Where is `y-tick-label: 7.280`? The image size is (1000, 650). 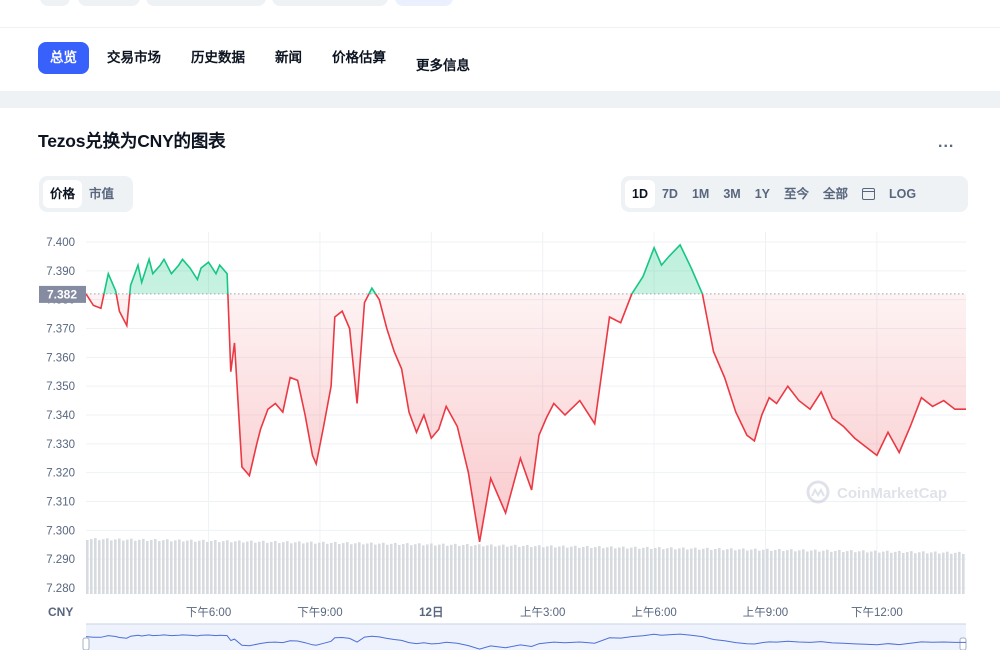 y-tick-label: 7.280 is located at coordinates (60, 589).